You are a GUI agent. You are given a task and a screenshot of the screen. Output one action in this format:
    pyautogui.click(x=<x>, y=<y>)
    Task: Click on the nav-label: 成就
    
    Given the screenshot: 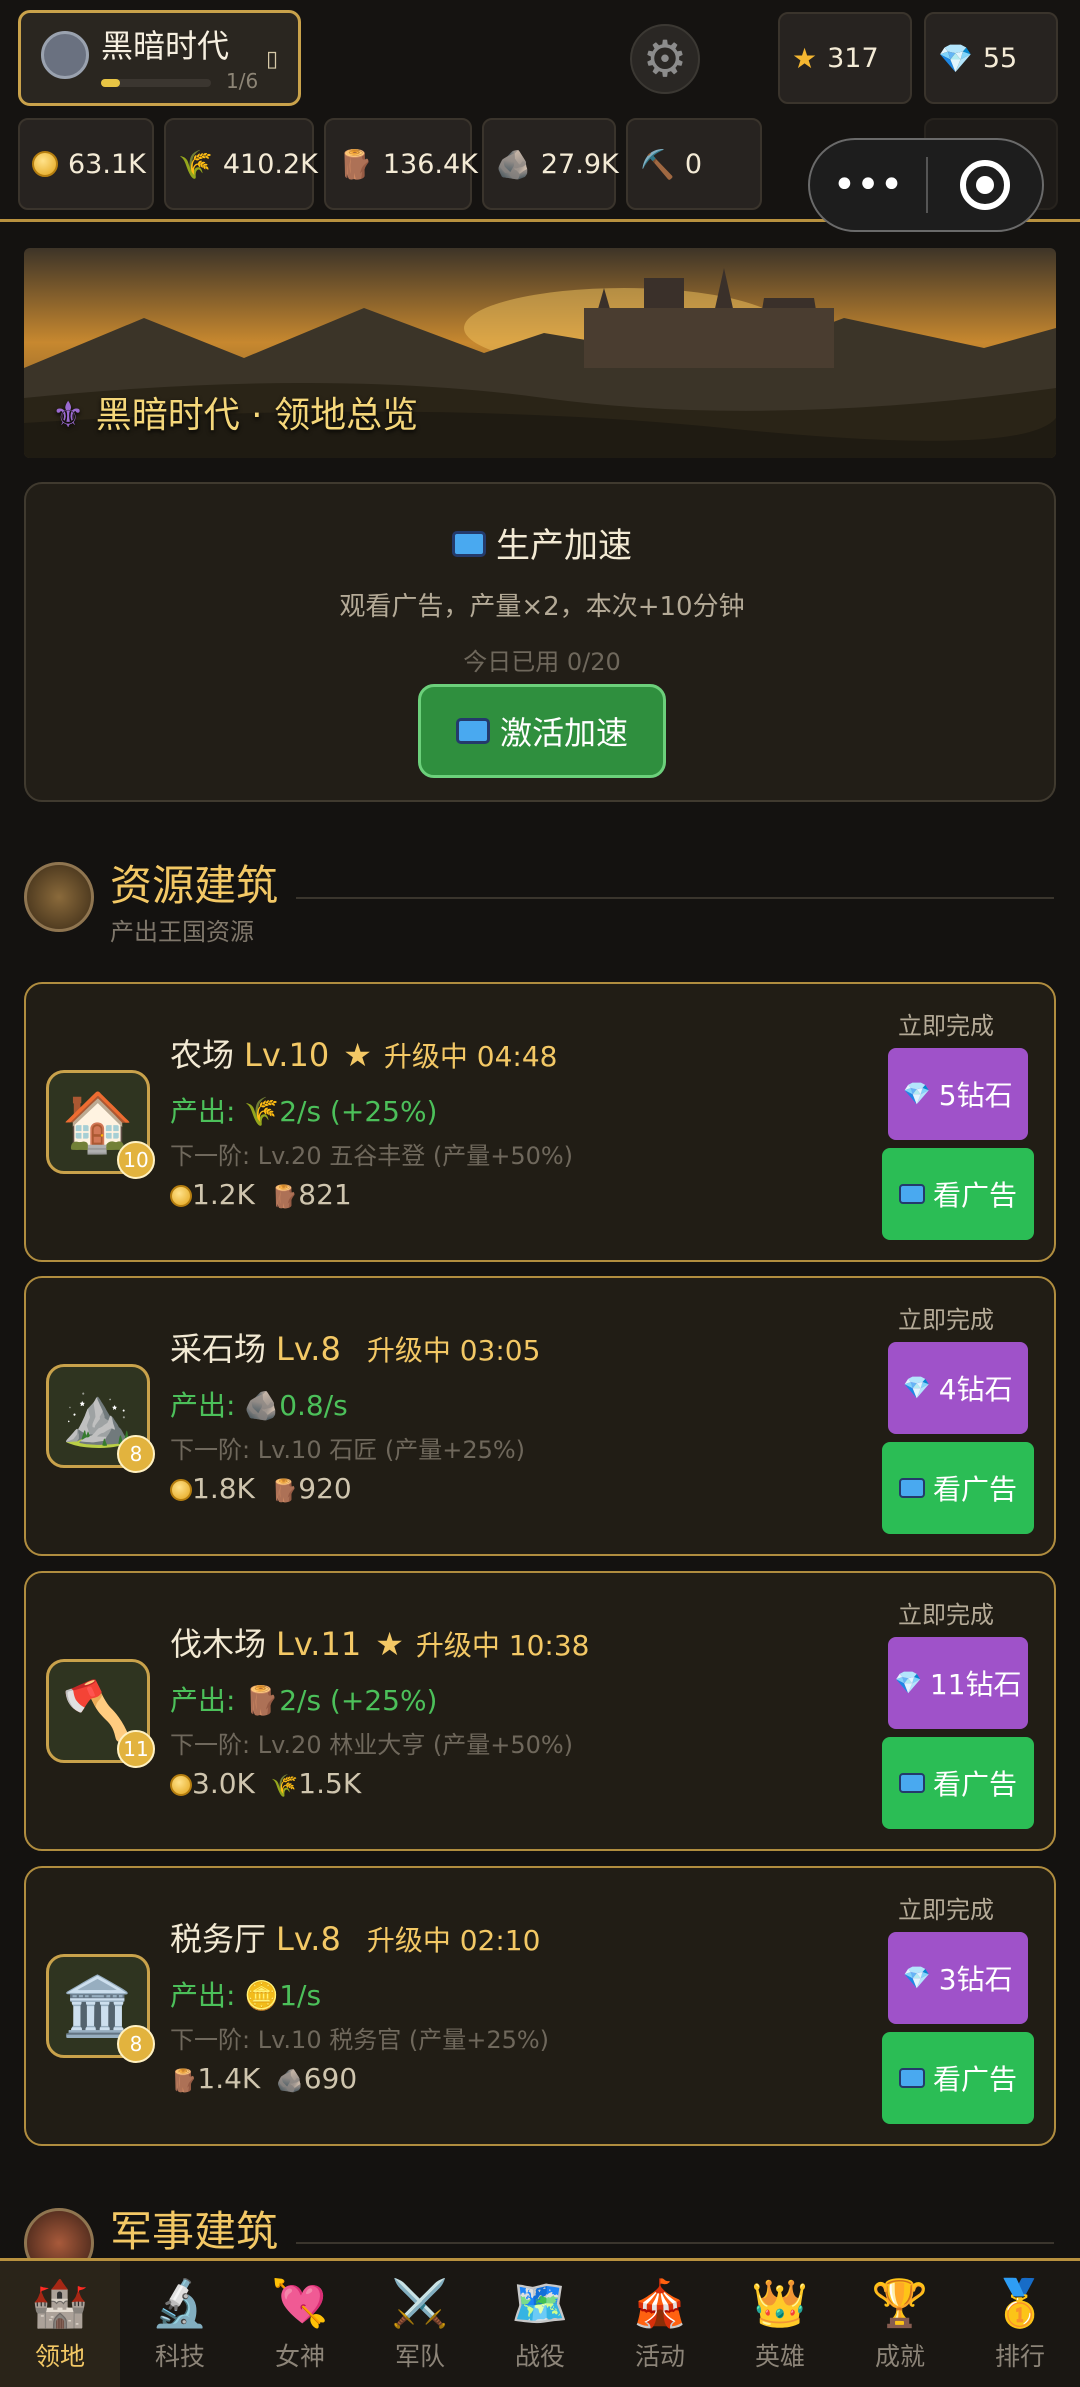 What is the action you would take?
    pyautogui.click(x=899, y=2356)
    